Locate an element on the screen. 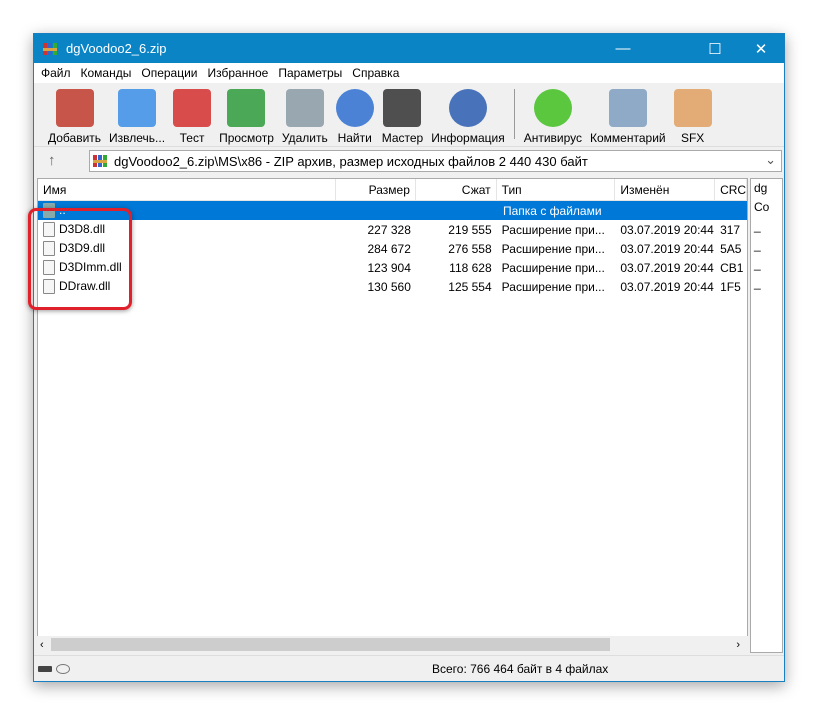  toolbar-label: Информация is located at coordinates (468, 138).